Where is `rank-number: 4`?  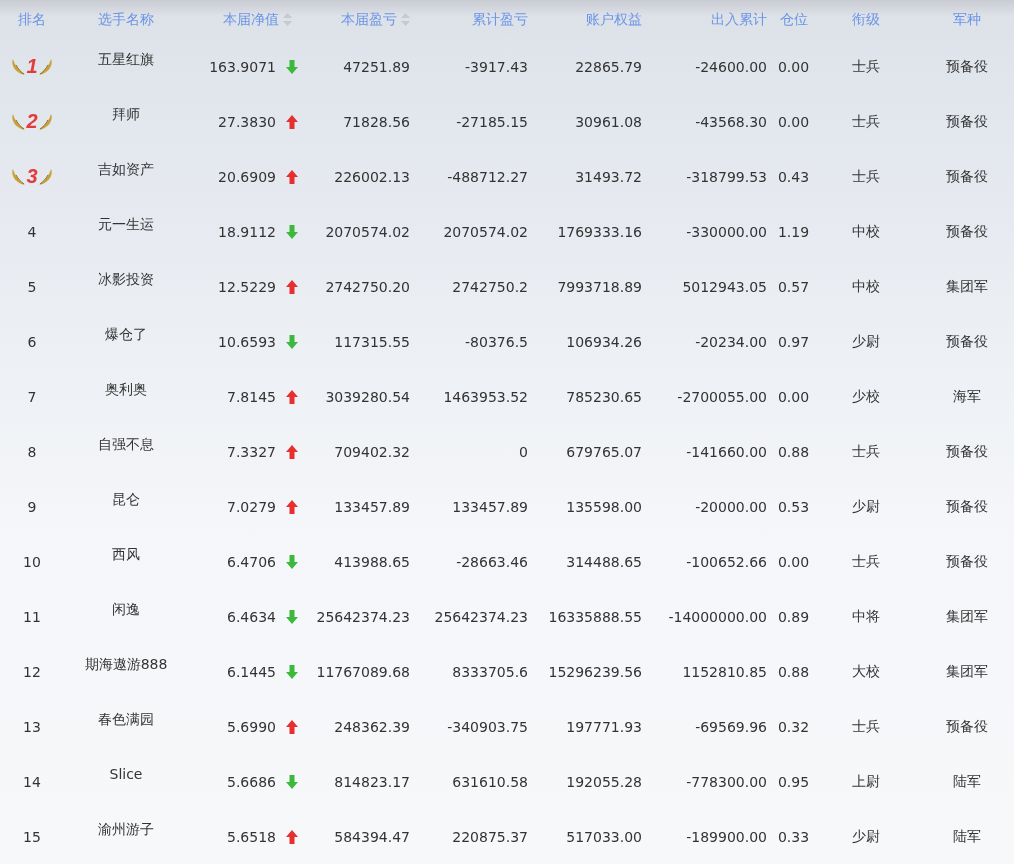
rank-number: 4 is located at coordinates (32, 231).